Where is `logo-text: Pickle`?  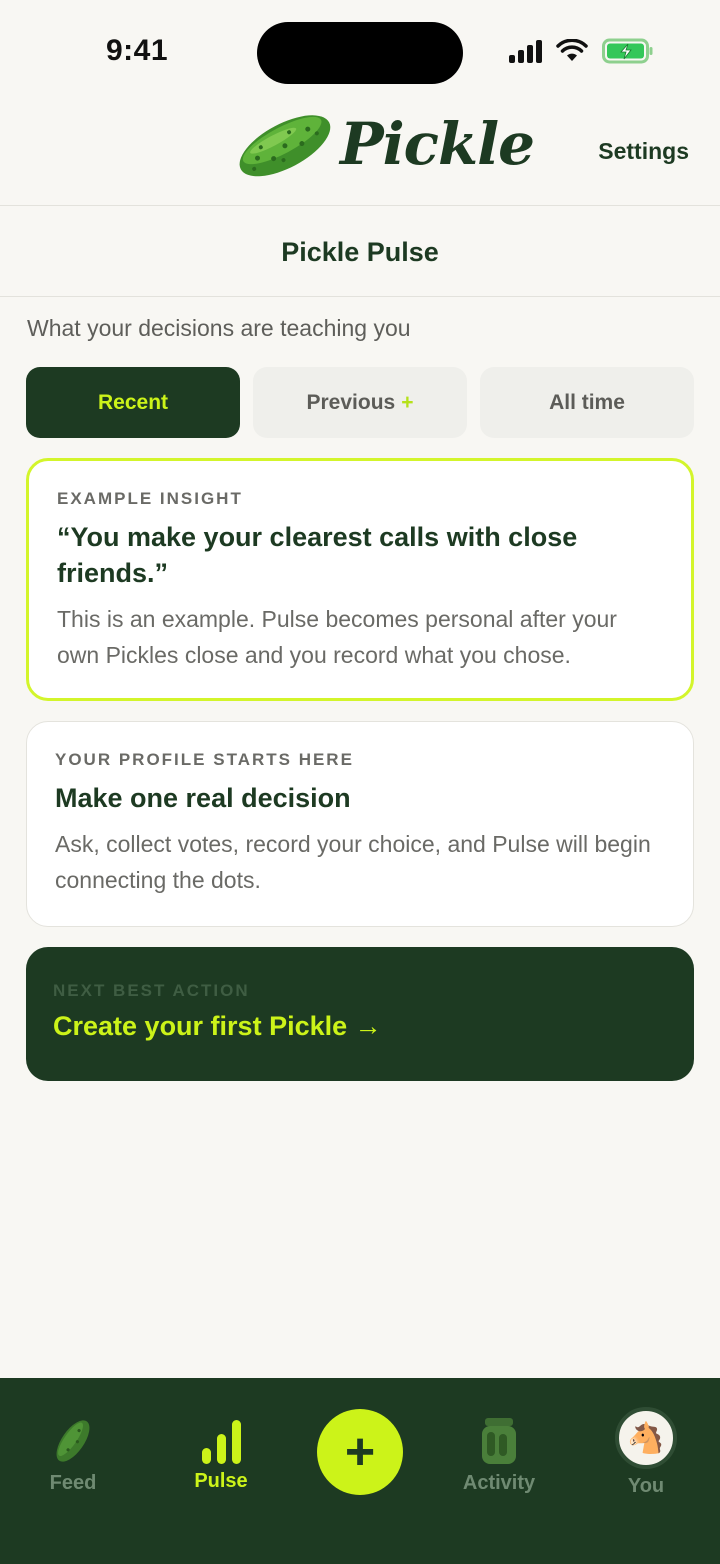
logo-text: Pickle is located at coordinates (437, 144).